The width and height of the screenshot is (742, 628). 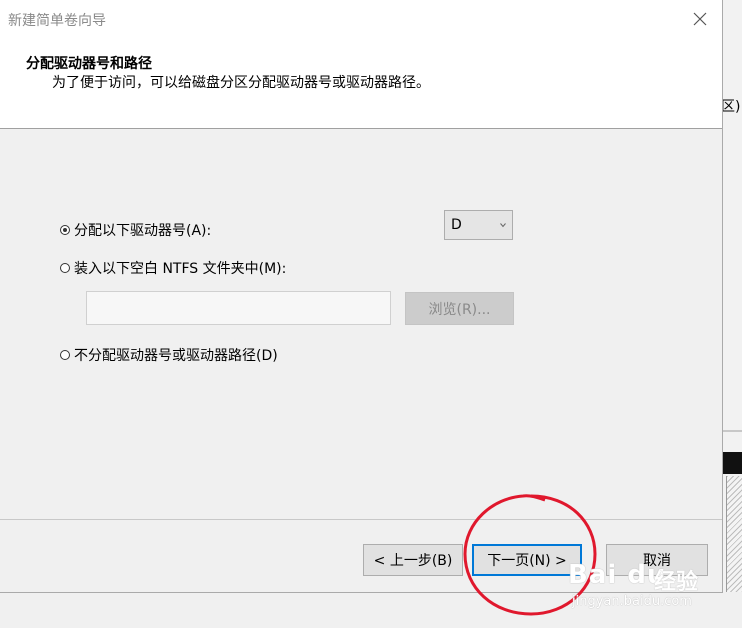 I want to click on background-bottom-area, so click(x=371, y=610).